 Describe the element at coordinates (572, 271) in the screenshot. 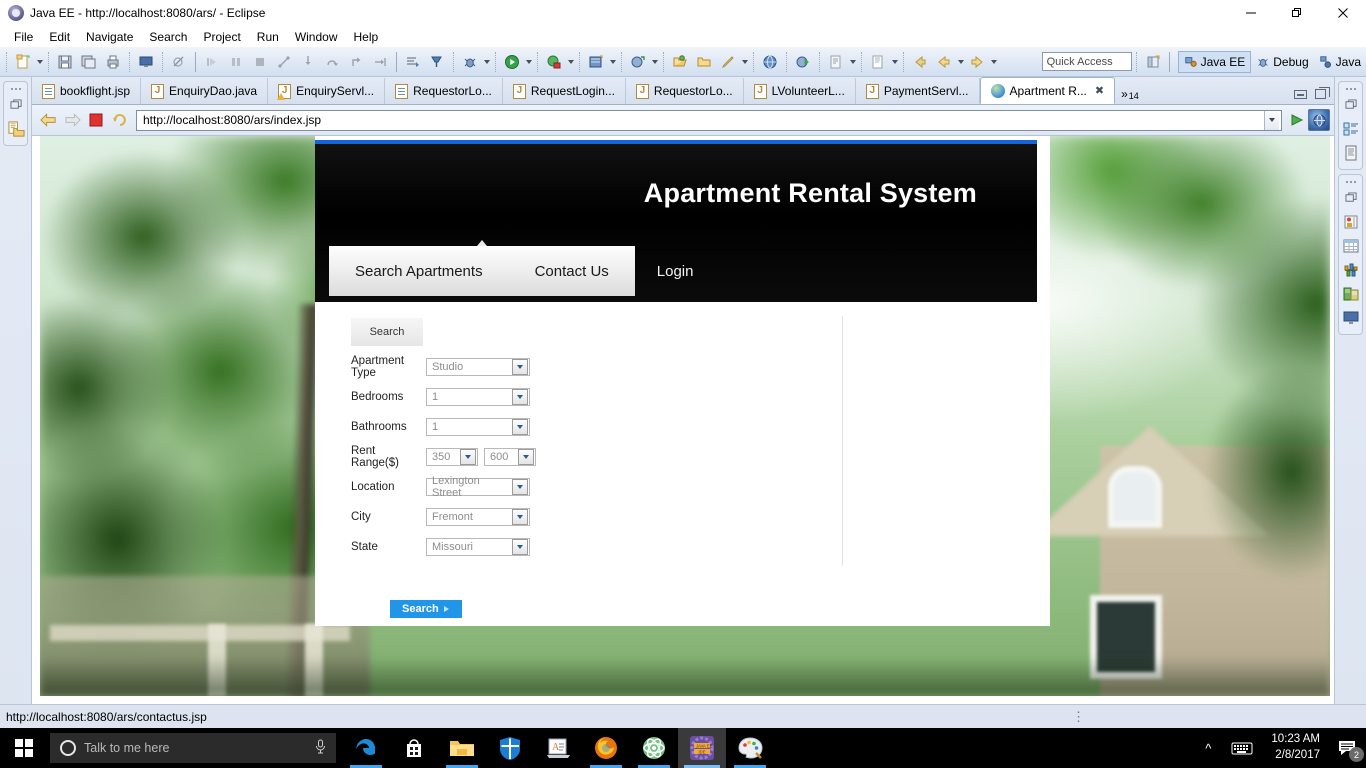

I see `nav-contact-us: Contact Us` at that location.